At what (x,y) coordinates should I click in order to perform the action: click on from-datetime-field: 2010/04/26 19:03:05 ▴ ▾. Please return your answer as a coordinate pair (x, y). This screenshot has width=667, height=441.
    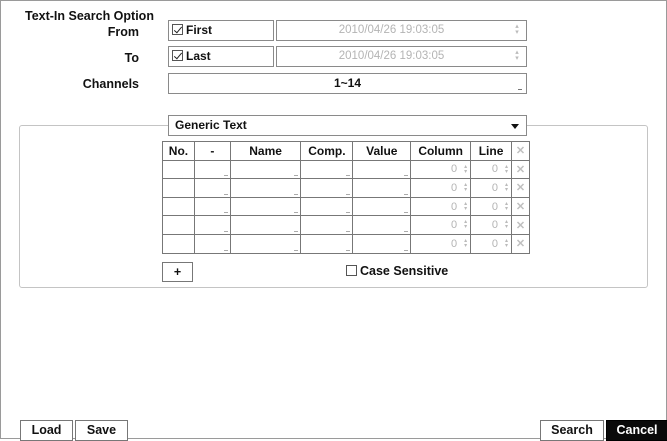
    Looking at the image, I should click on (401, 30).